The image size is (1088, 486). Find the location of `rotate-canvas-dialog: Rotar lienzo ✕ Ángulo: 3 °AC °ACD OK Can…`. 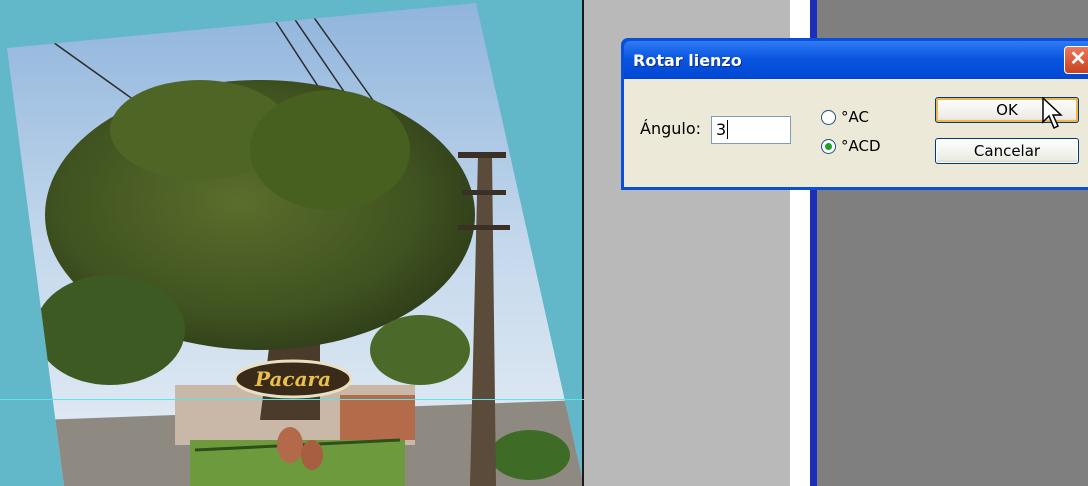

rotate-canvas-dialog: Rotar lienzo ✕ Ángulo: 3 °AC °ACD OK Can… is located at coordinates (854, 114).